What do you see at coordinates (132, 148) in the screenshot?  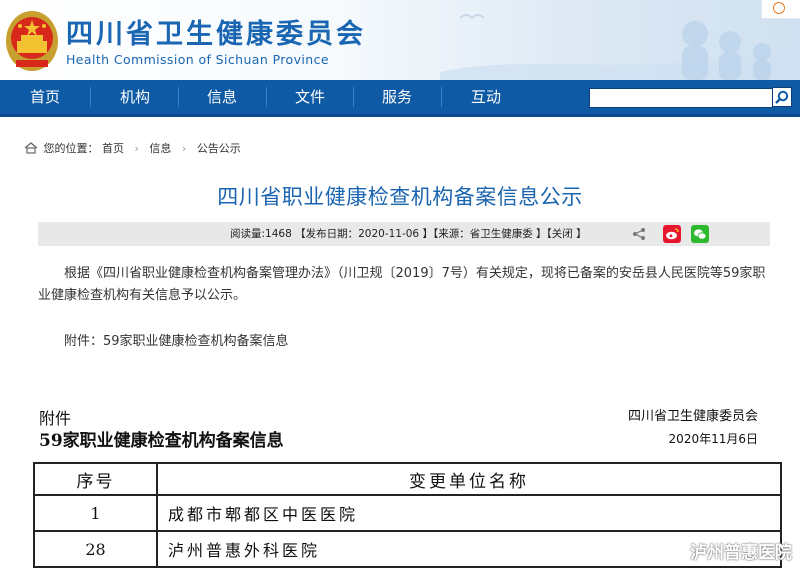 I see `breadcrumb: 您的位置： 首页 › 信息 › 公告公示` at bounding box center [132, 148].